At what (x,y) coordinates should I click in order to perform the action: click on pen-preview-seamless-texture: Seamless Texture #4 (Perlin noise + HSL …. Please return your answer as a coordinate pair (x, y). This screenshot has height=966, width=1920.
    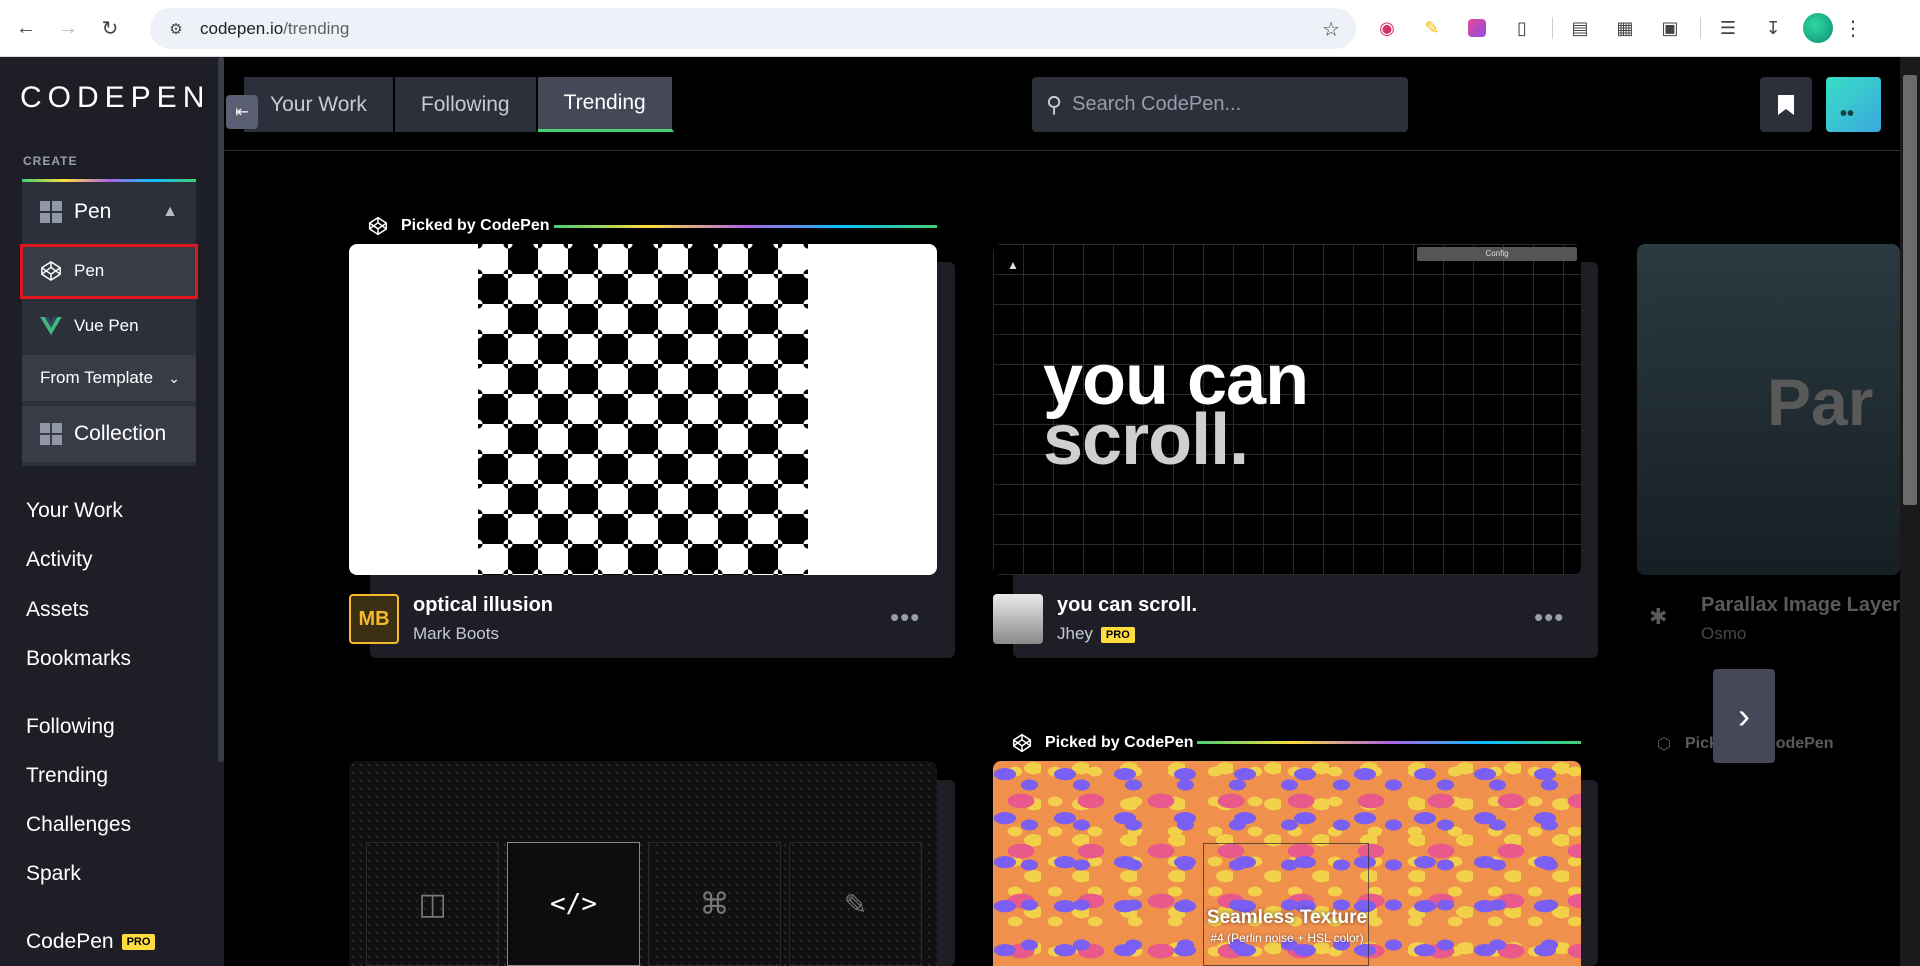
    Looking at the image, I should click on (1287, 863).